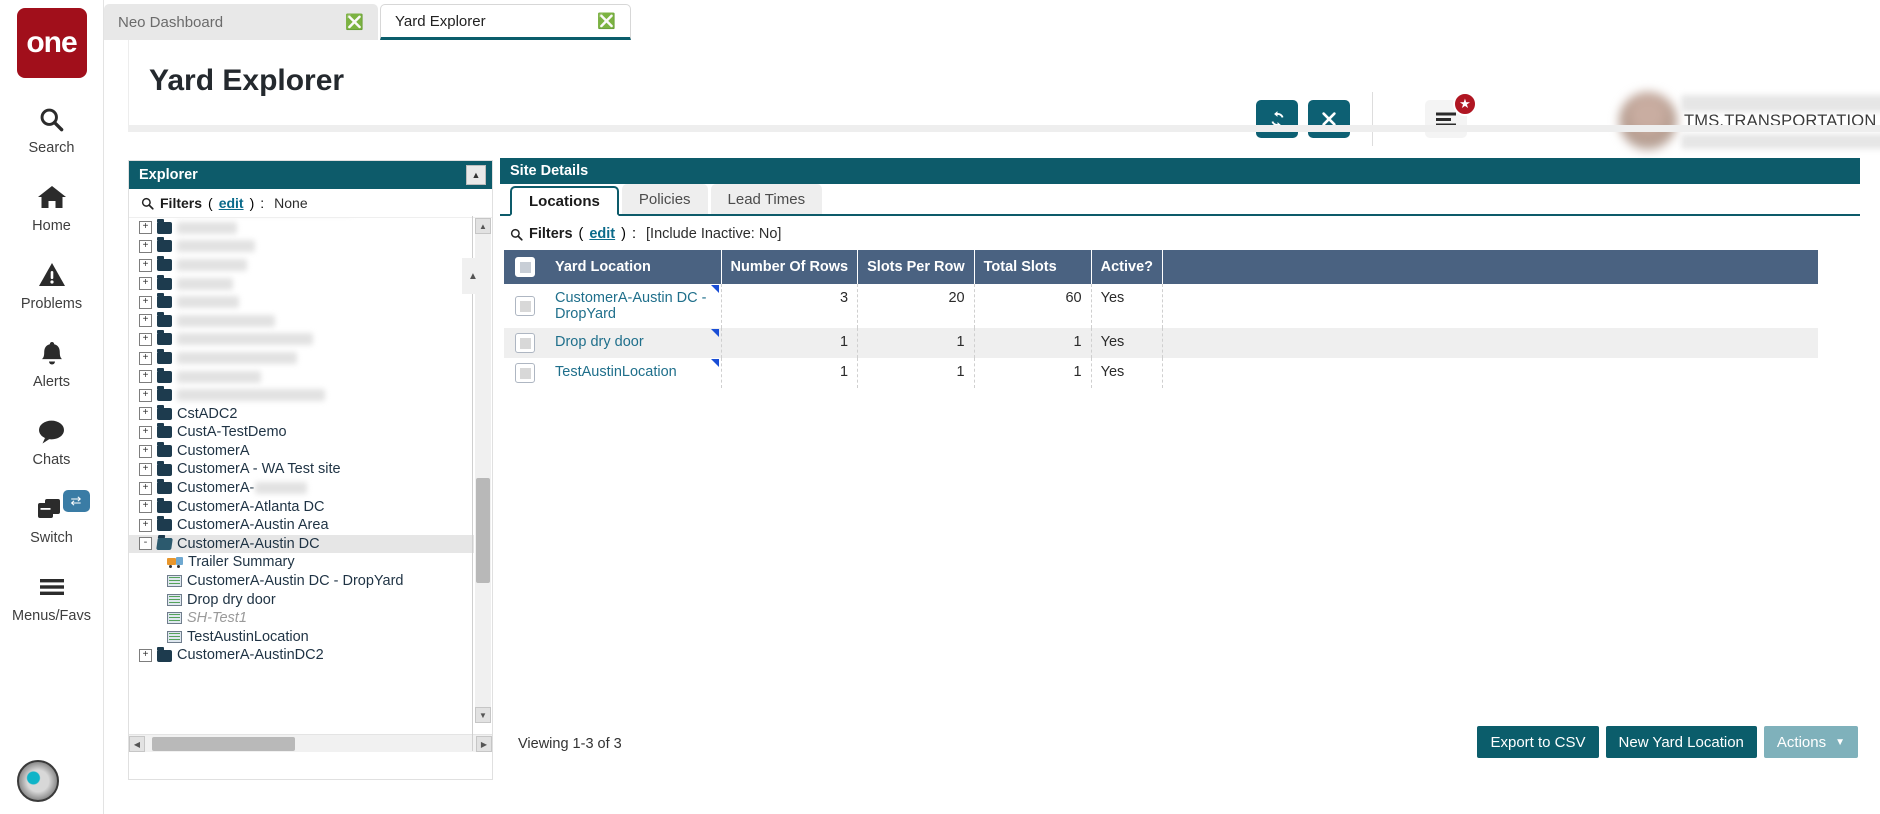 Image resolution: width=1880 pixels, height=814 pixels. What do you see at coordinates (164, 245) in the screenshot?
I see `folder-icon` at bounding box center [164, 245].